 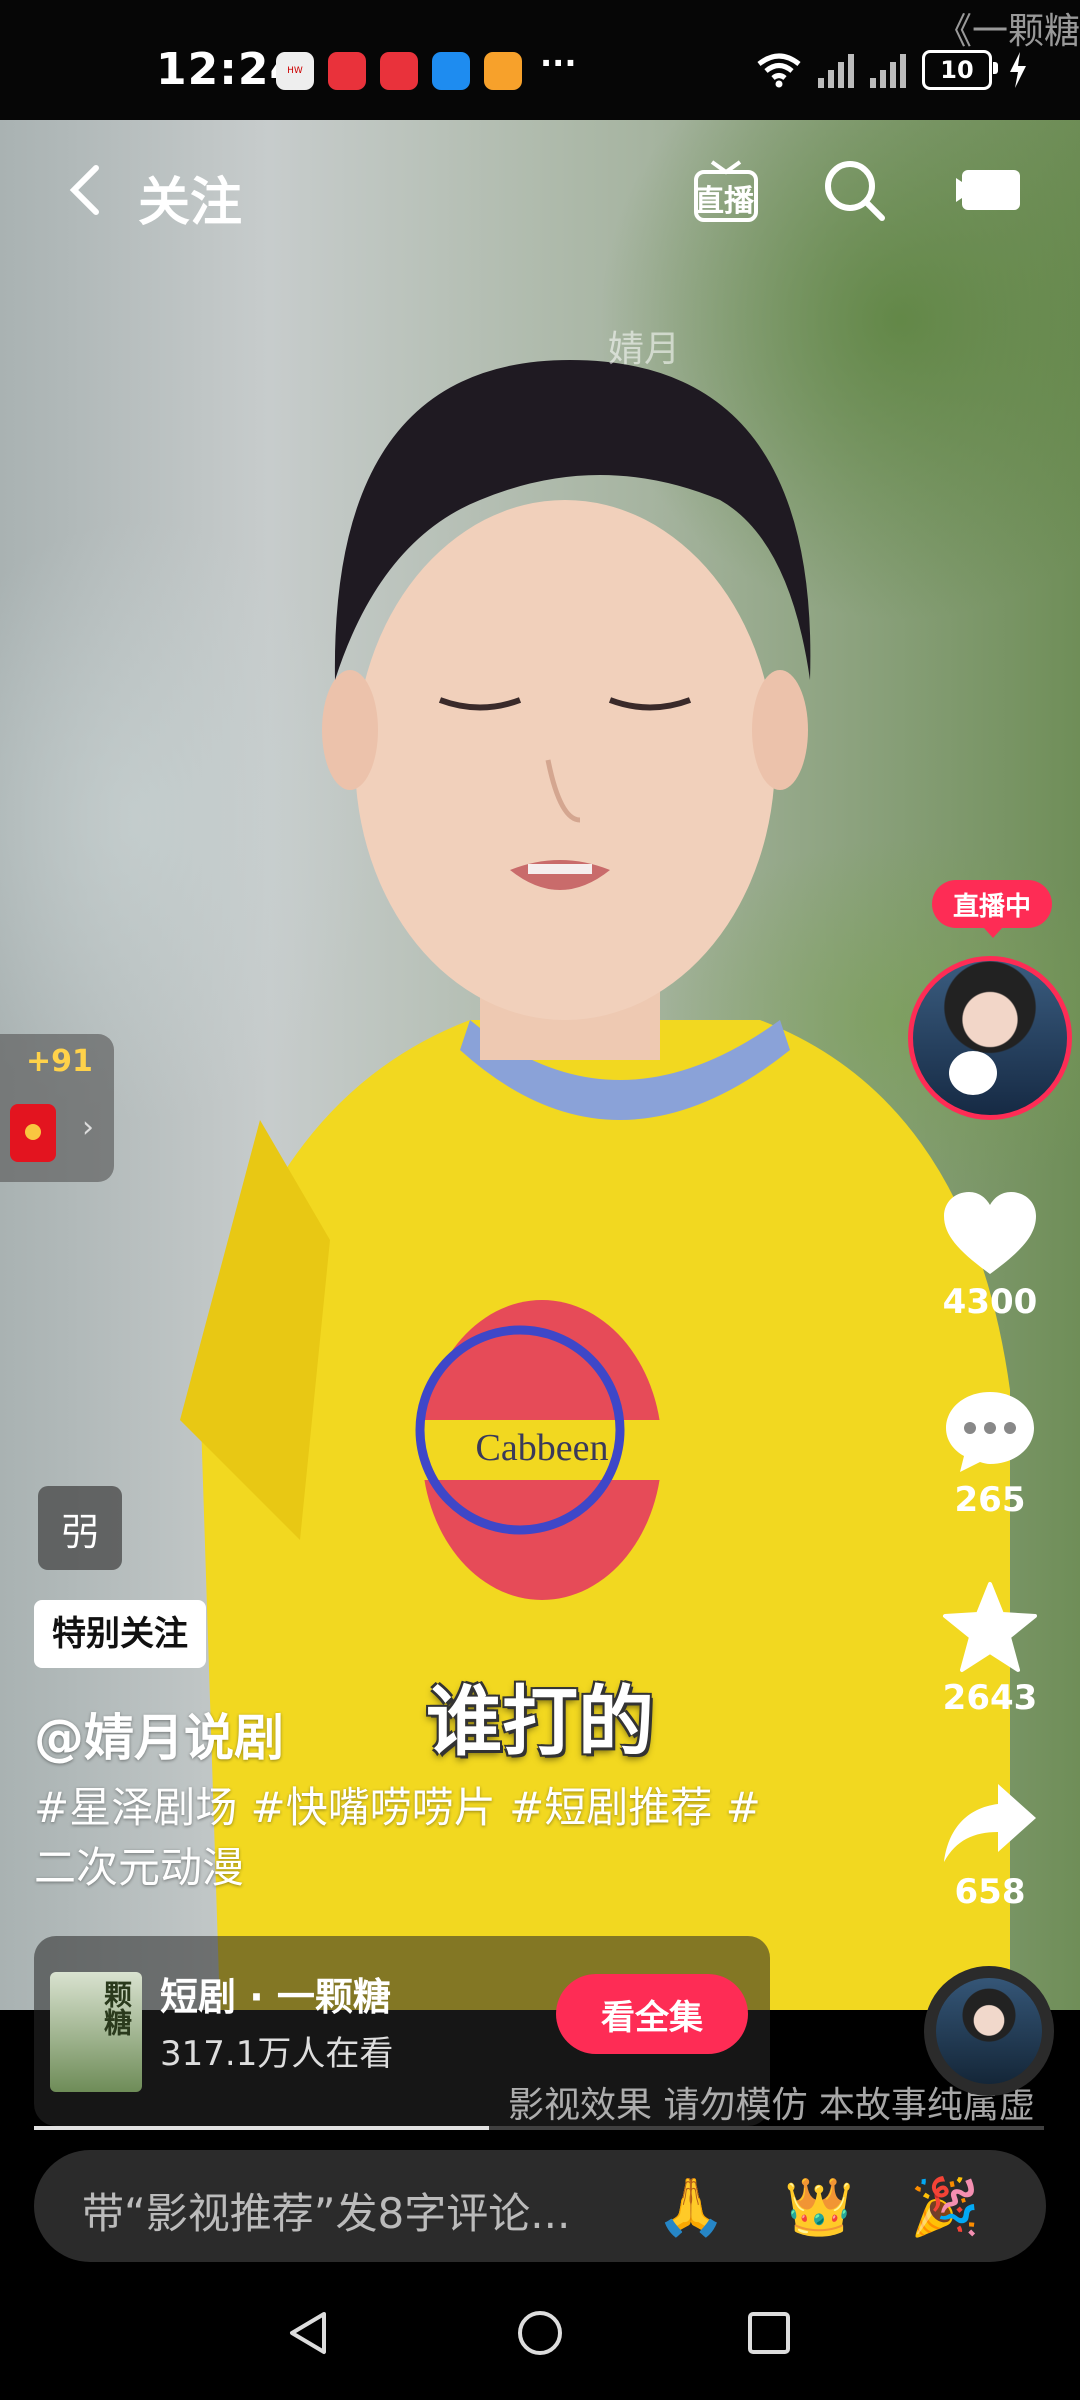 I want to click on comment-input-bar: 带“影视推荐”发8字评论... 🙏 👑 🎉, so click(x=540, y=2206).